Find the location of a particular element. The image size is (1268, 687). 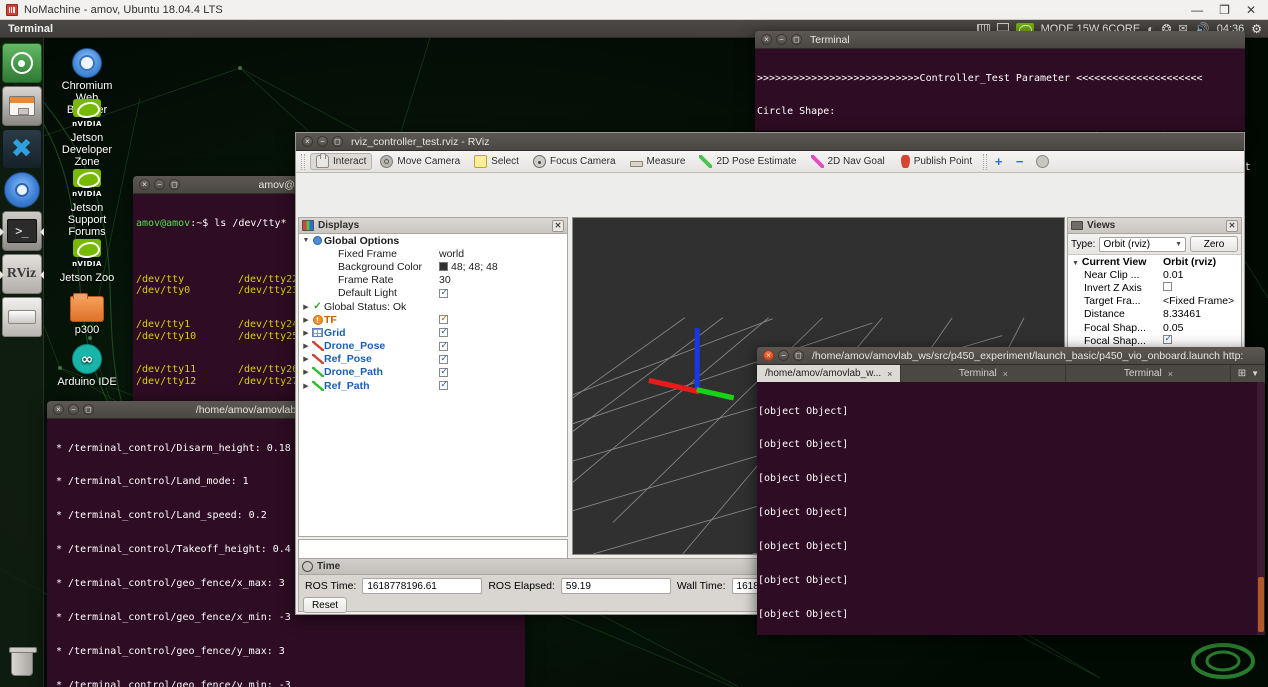

tab-terminal-1: Terminal × is located at coordinates (984, 373).